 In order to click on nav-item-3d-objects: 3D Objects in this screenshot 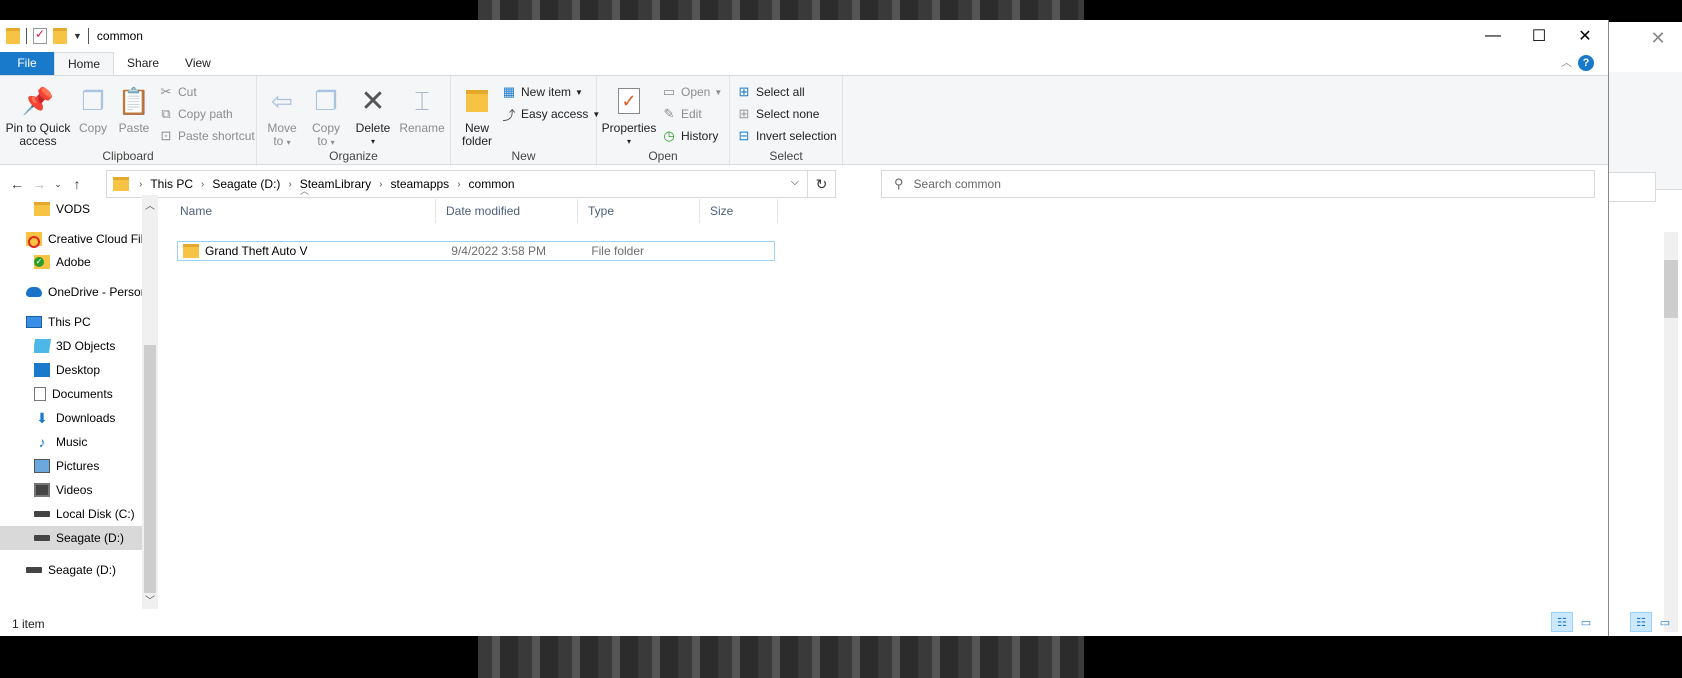, I will do `click(96, 346)`.